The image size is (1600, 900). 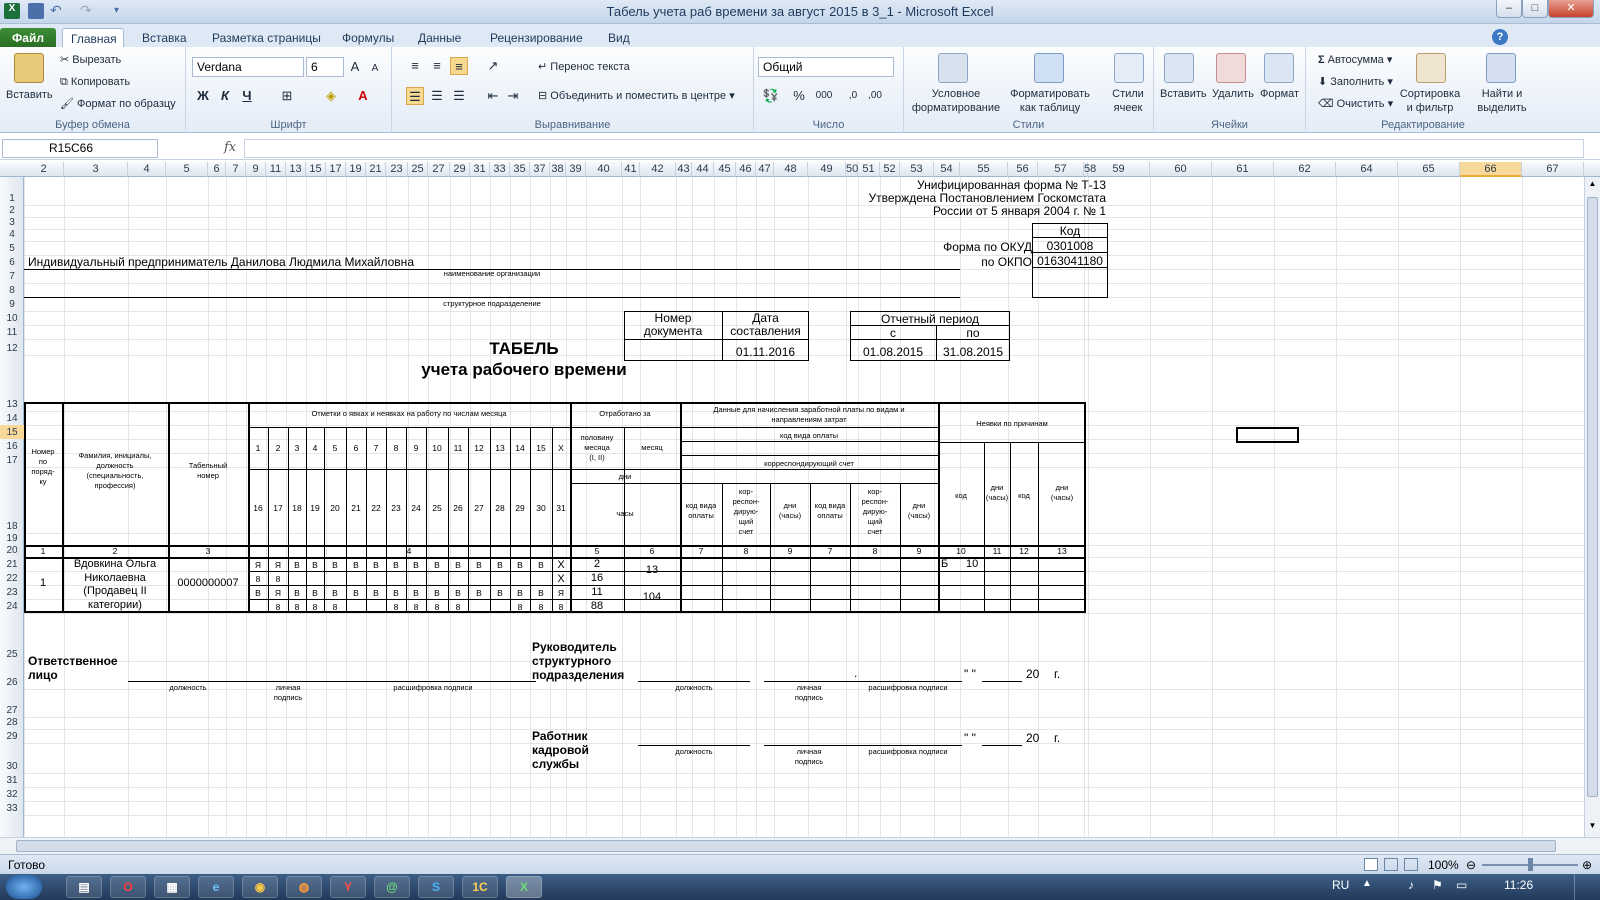 What do you see at coordinates (216, 887) in the screenshot?
I see `ie-icon: e` at bounding box center [216, 887].